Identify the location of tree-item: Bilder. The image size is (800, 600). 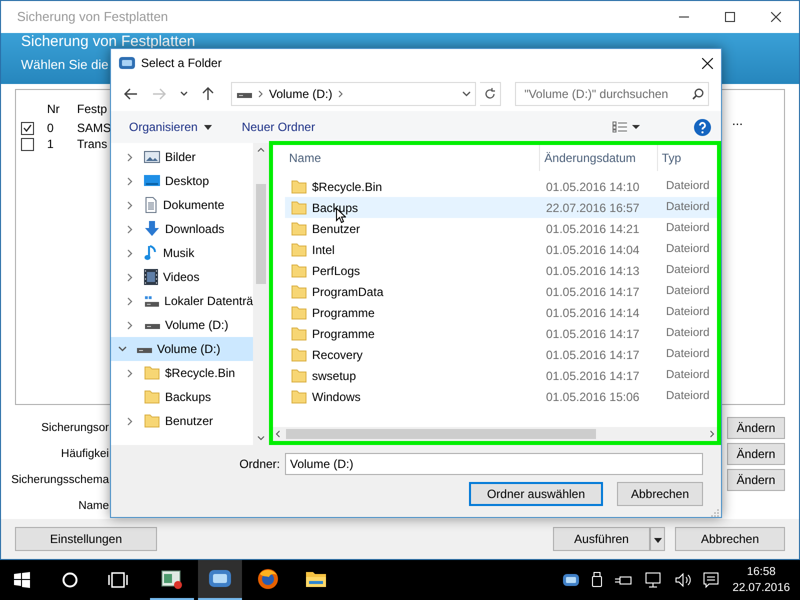
(182, 157).